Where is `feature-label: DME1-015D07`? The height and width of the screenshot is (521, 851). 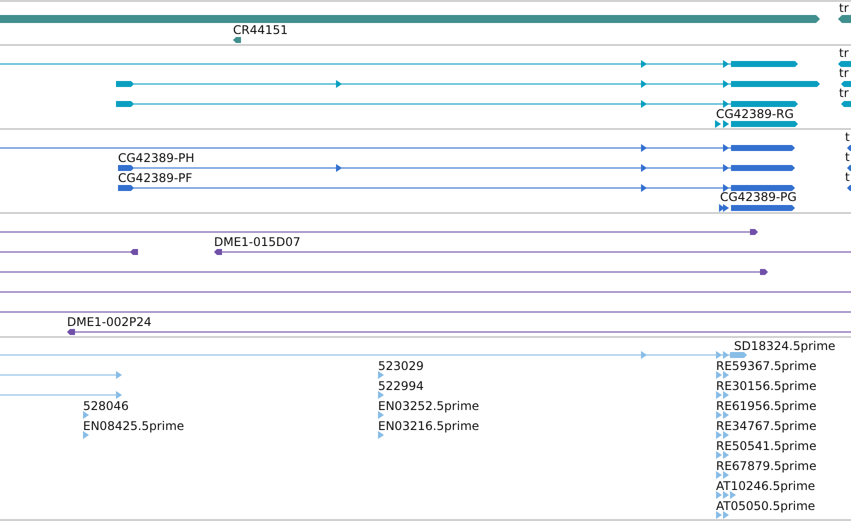 feature-label: DME1-015D07 is located at coordinates (257, 242).